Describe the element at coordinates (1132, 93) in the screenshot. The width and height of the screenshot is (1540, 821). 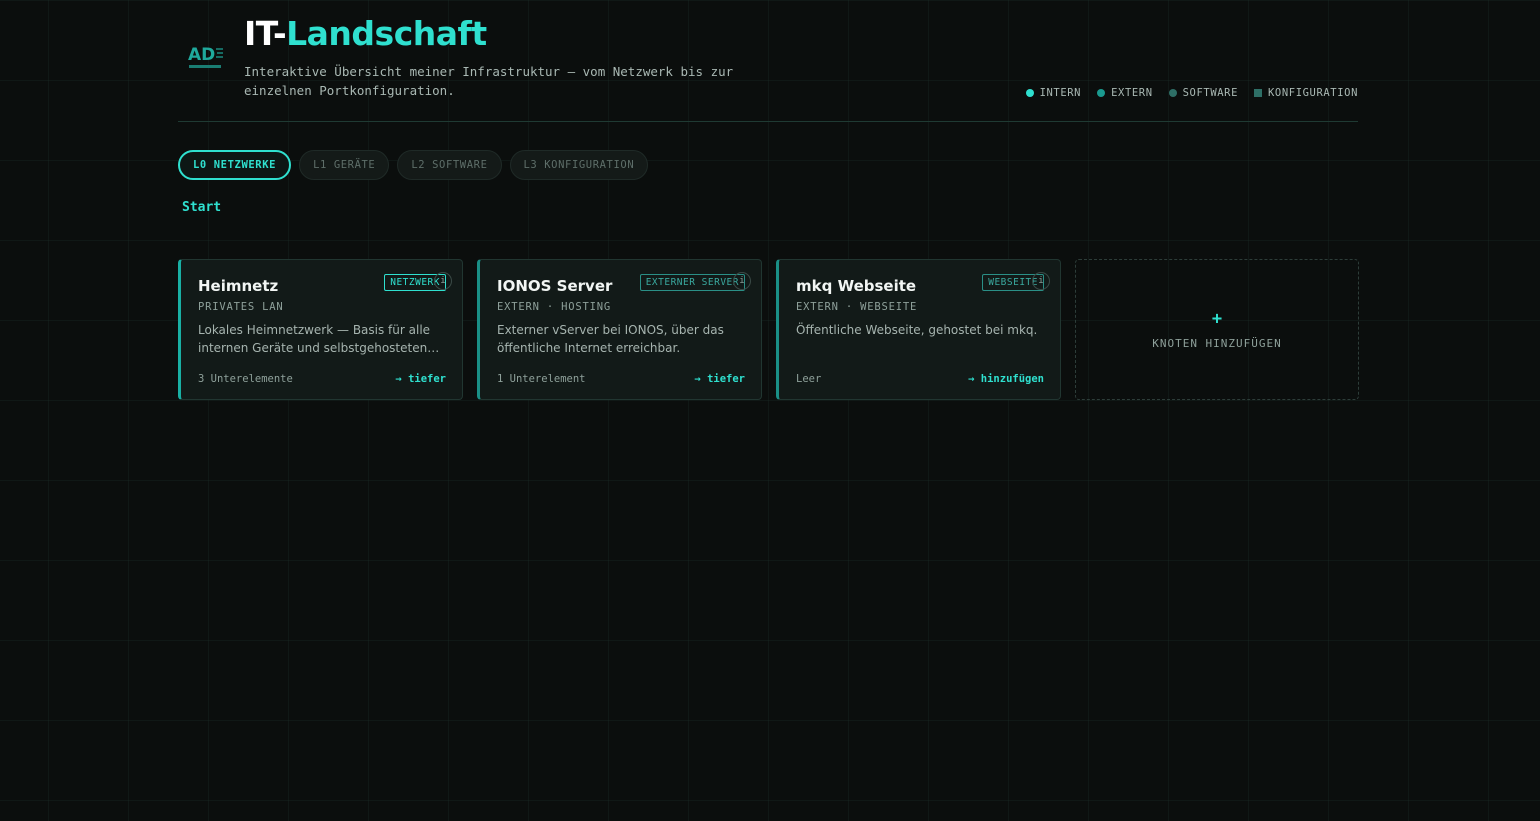
I see `legend-label: EXTERN` at that location.